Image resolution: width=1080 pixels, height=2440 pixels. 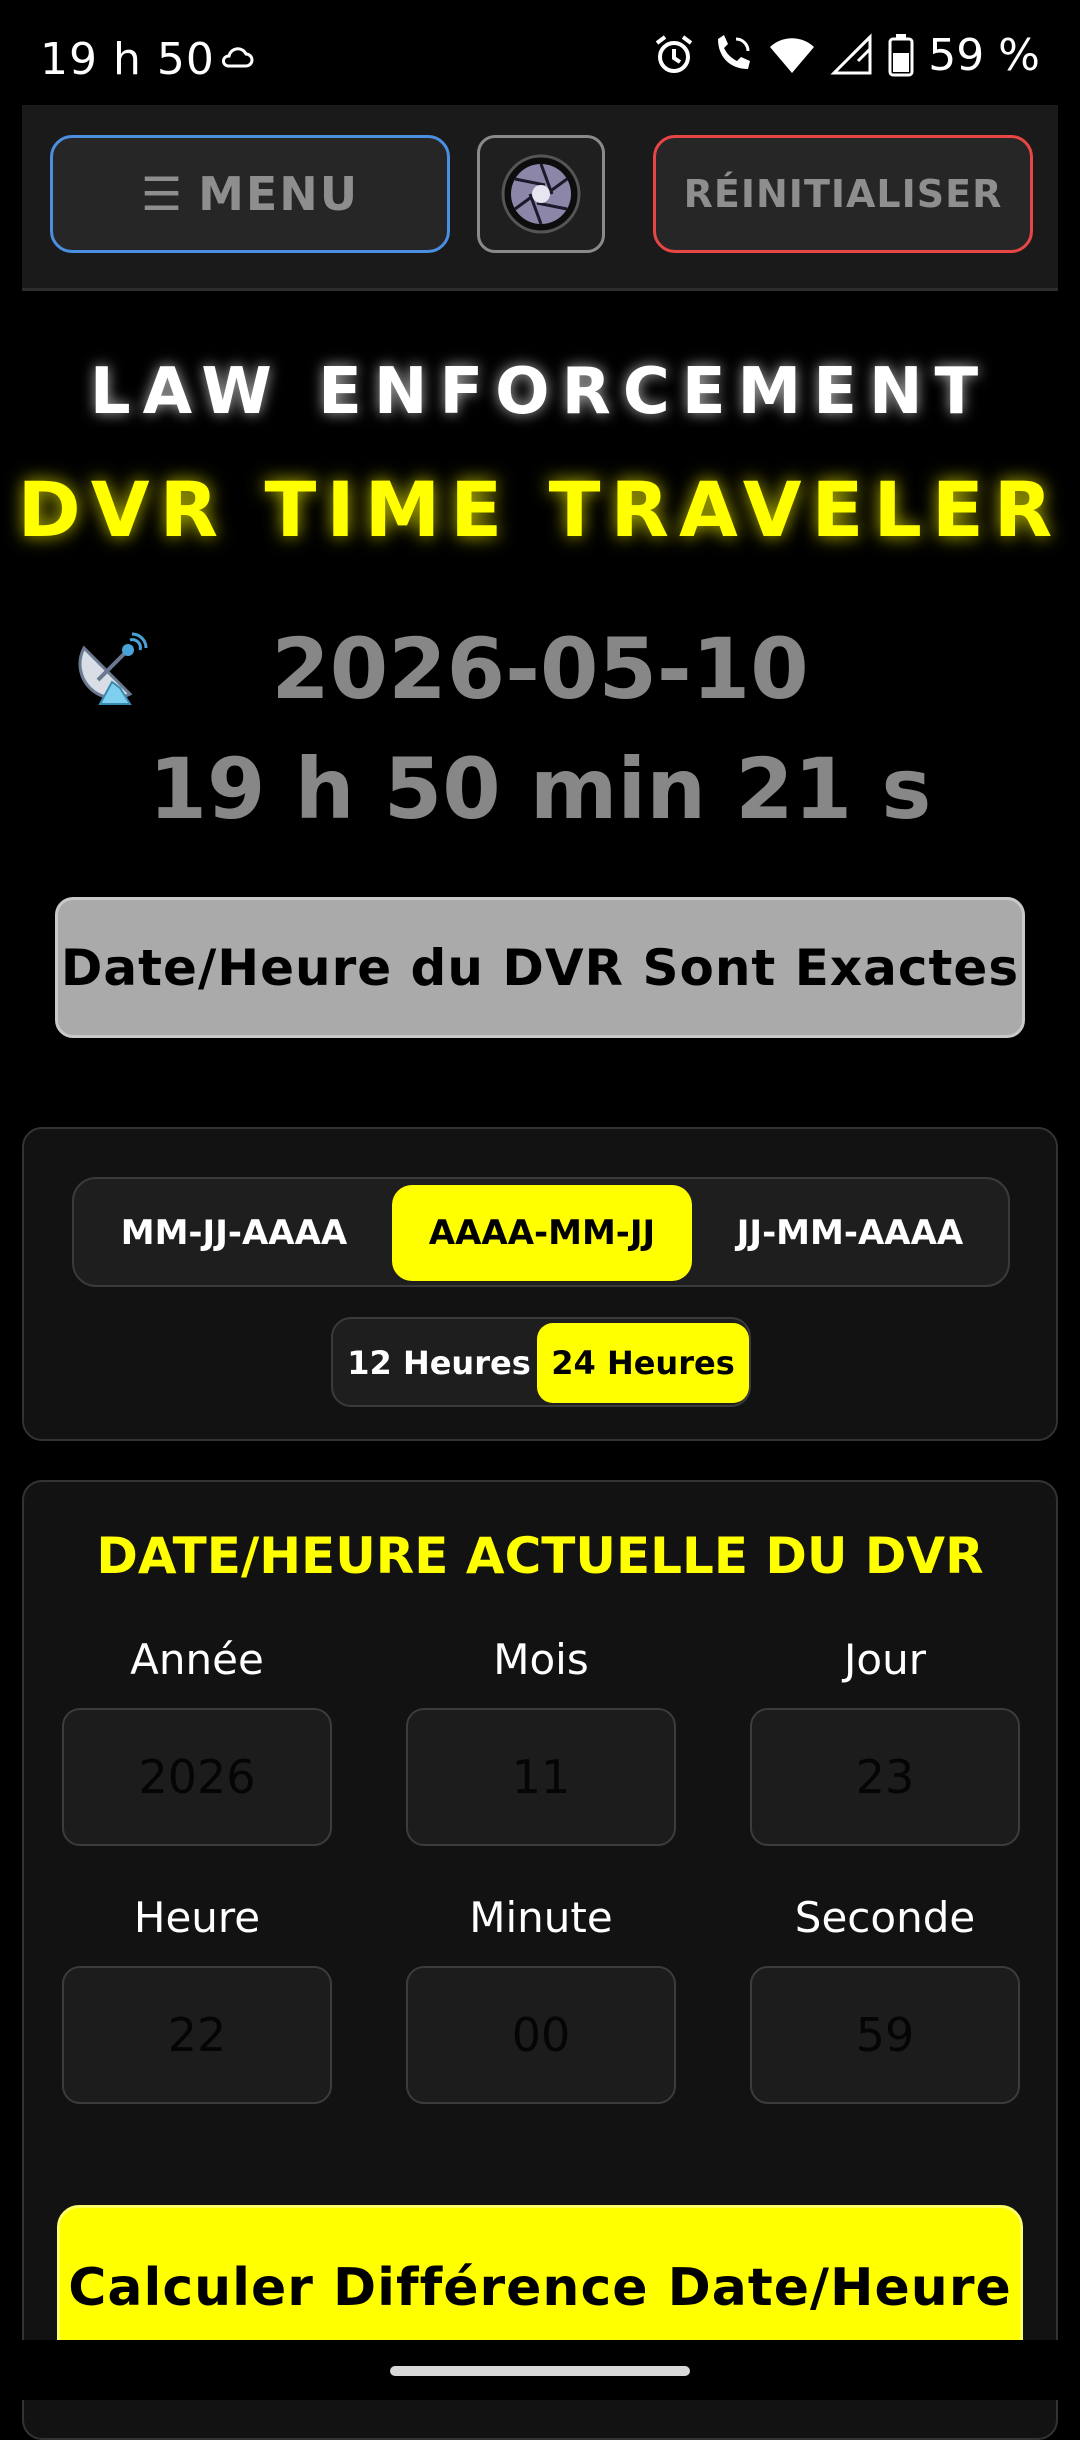 What do you see at coordinates (127, 59) in the screenshot?
I see `status-time: 19 h 50` at bounding box center [127, 59].